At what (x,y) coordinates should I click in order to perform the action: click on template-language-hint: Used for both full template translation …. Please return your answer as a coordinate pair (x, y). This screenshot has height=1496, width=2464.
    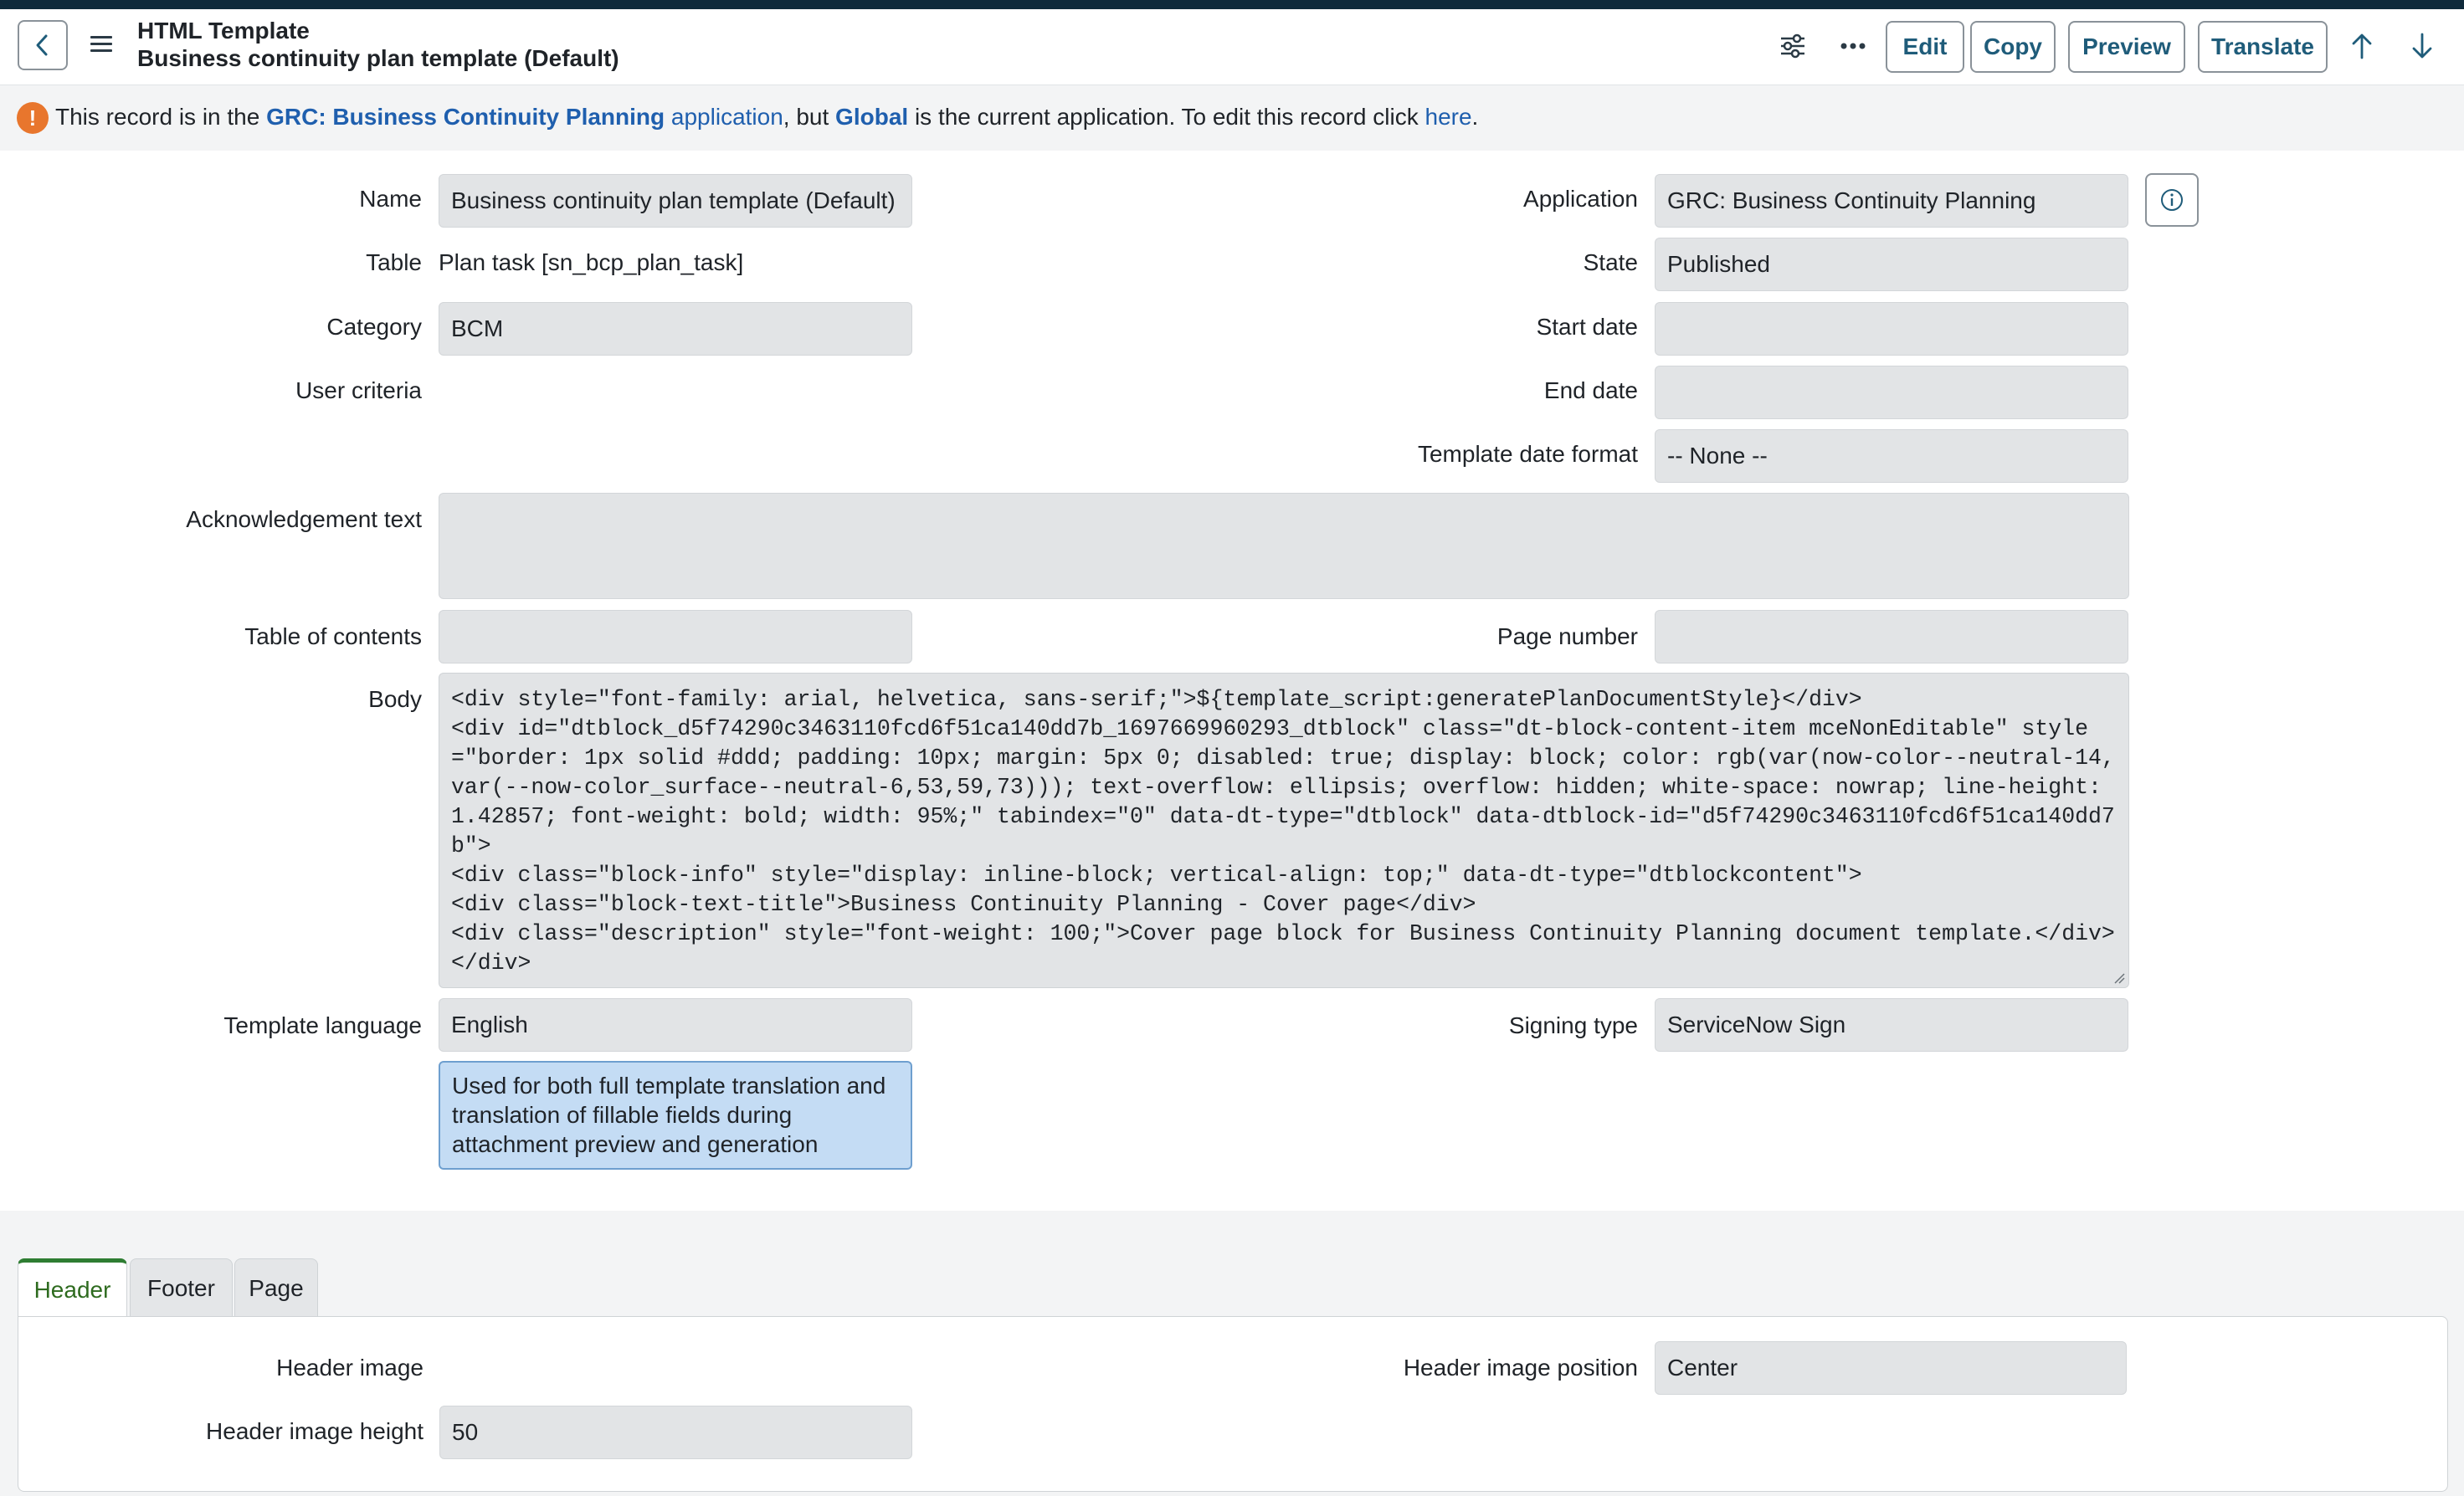
    Looking at the image, I should click on (675, 1115).